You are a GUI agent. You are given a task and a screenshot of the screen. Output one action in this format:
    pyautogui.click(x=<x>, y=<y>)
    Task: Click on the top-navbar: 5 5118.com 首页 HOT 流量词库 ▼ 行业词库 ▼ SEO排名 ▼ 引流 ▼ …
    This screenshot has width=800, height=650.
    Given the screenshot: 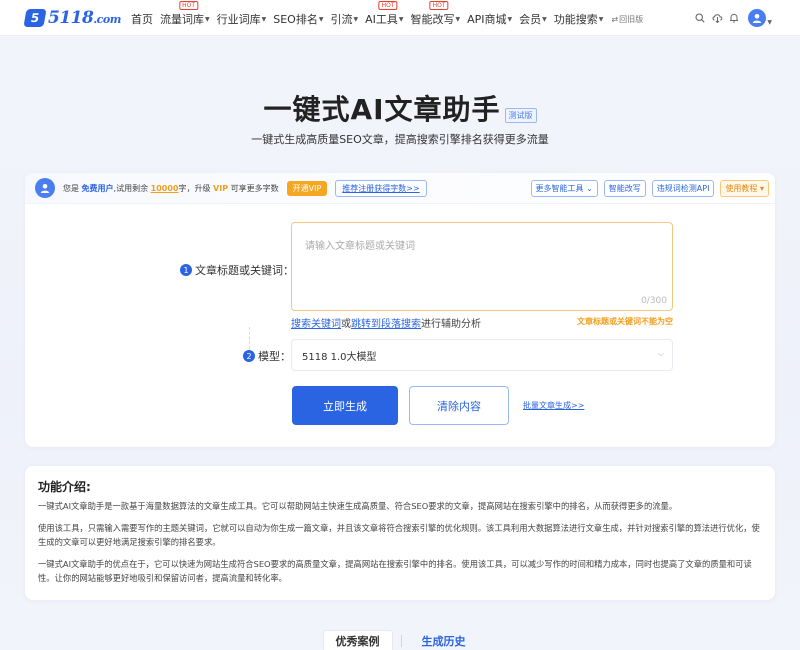 What is the action you would take?
    pyautogui.click(x=400, y=18)
    